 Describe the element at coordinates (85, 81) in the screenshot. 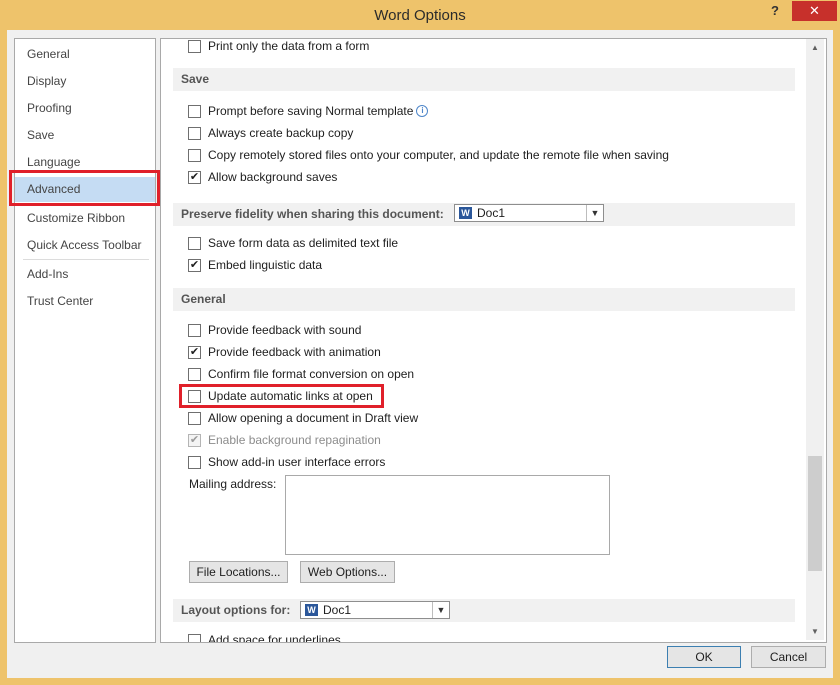

I see `nav-item-display: Display` at that location.